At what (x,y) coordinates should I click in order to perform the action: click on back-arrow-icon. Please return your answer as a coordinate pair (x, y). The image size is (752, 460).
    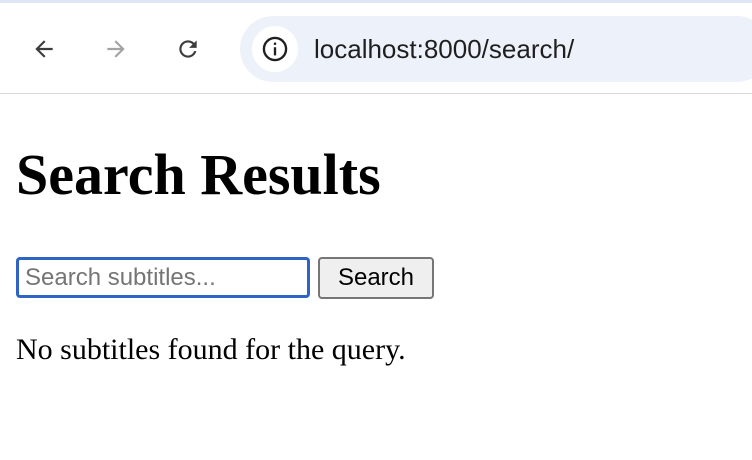
    Looking at the image, I should click on (44, 49).